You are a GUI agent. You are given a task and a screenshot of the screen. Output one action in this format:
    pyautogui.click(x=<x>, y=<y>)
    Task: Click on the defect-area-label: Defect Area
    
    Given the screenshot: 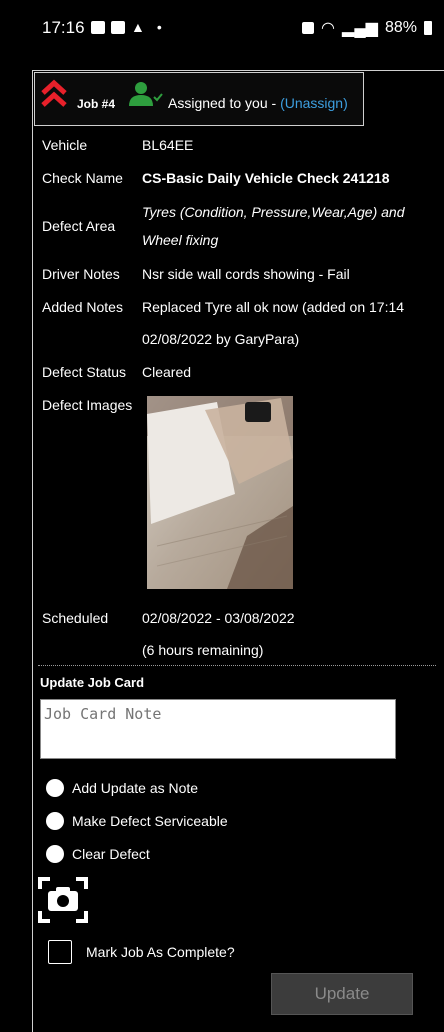 What is the action you would take?
    pyautogui.click(x=79, y=226)
    